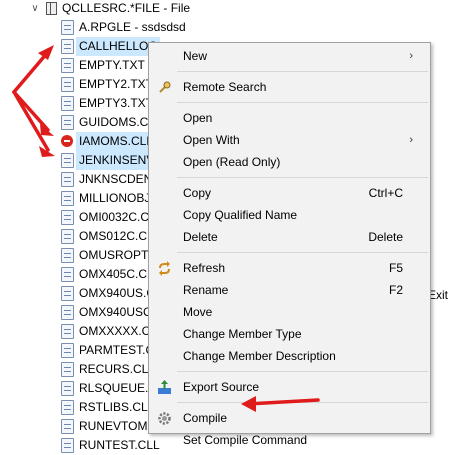 This screenshot has height=455, width=458. I want to click on error-icon, so click(67, 141).